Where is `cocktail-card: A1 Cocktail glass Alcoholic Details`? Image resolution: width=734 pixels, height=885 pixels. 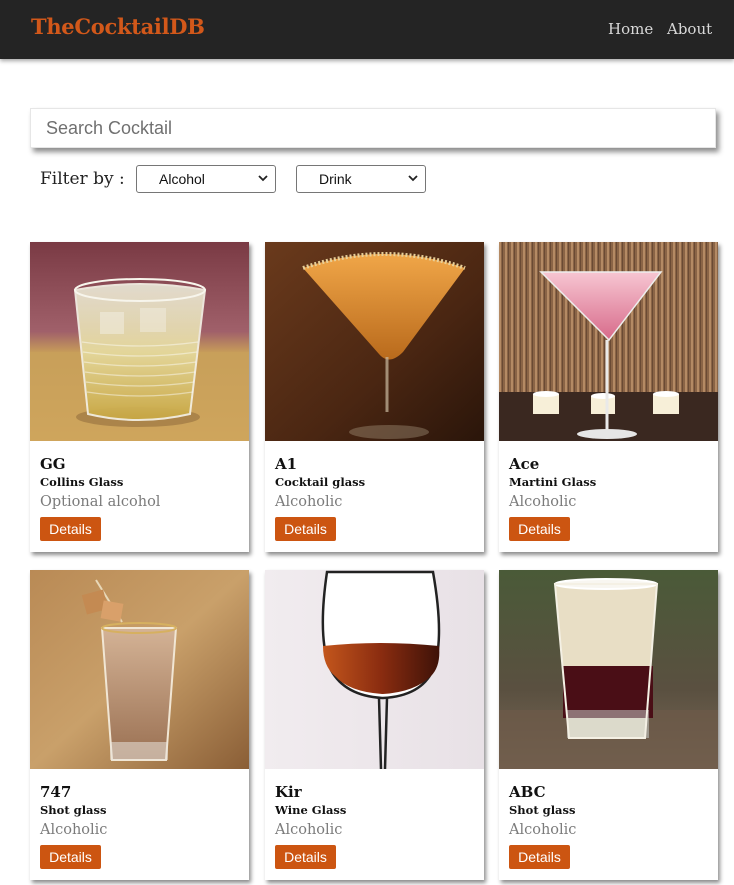 cocktail-card: A1 Cocktail glass Alcoholic Details is located at coordinates (374, 397).